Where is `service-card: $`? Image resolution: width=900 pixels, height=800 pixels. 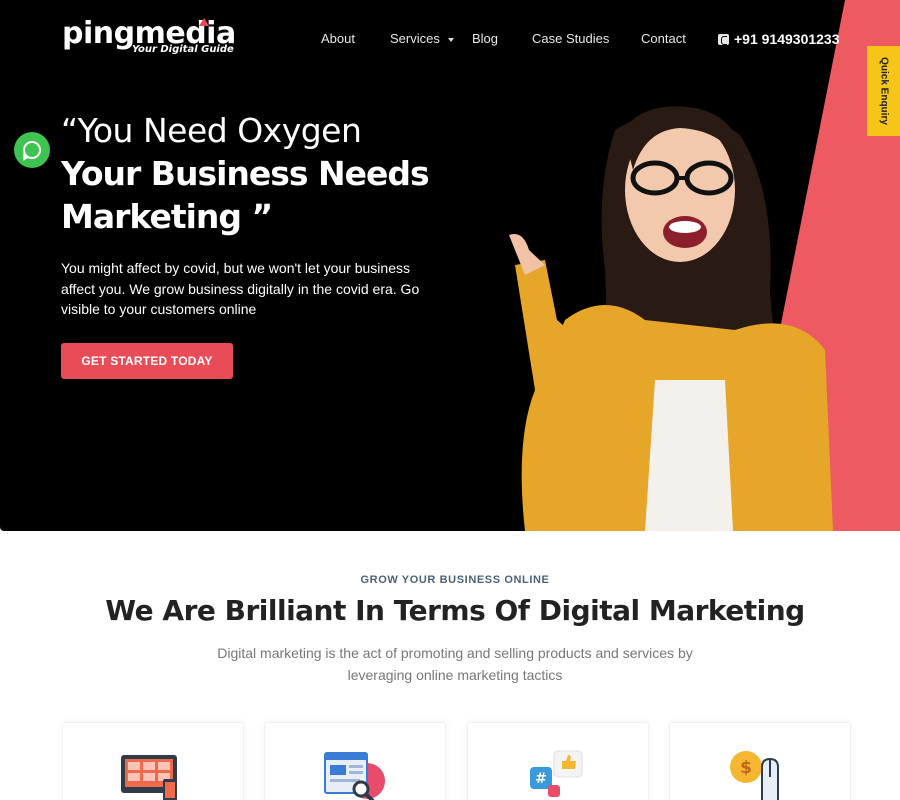 service-card: $ is located at coordinates (760, 761).